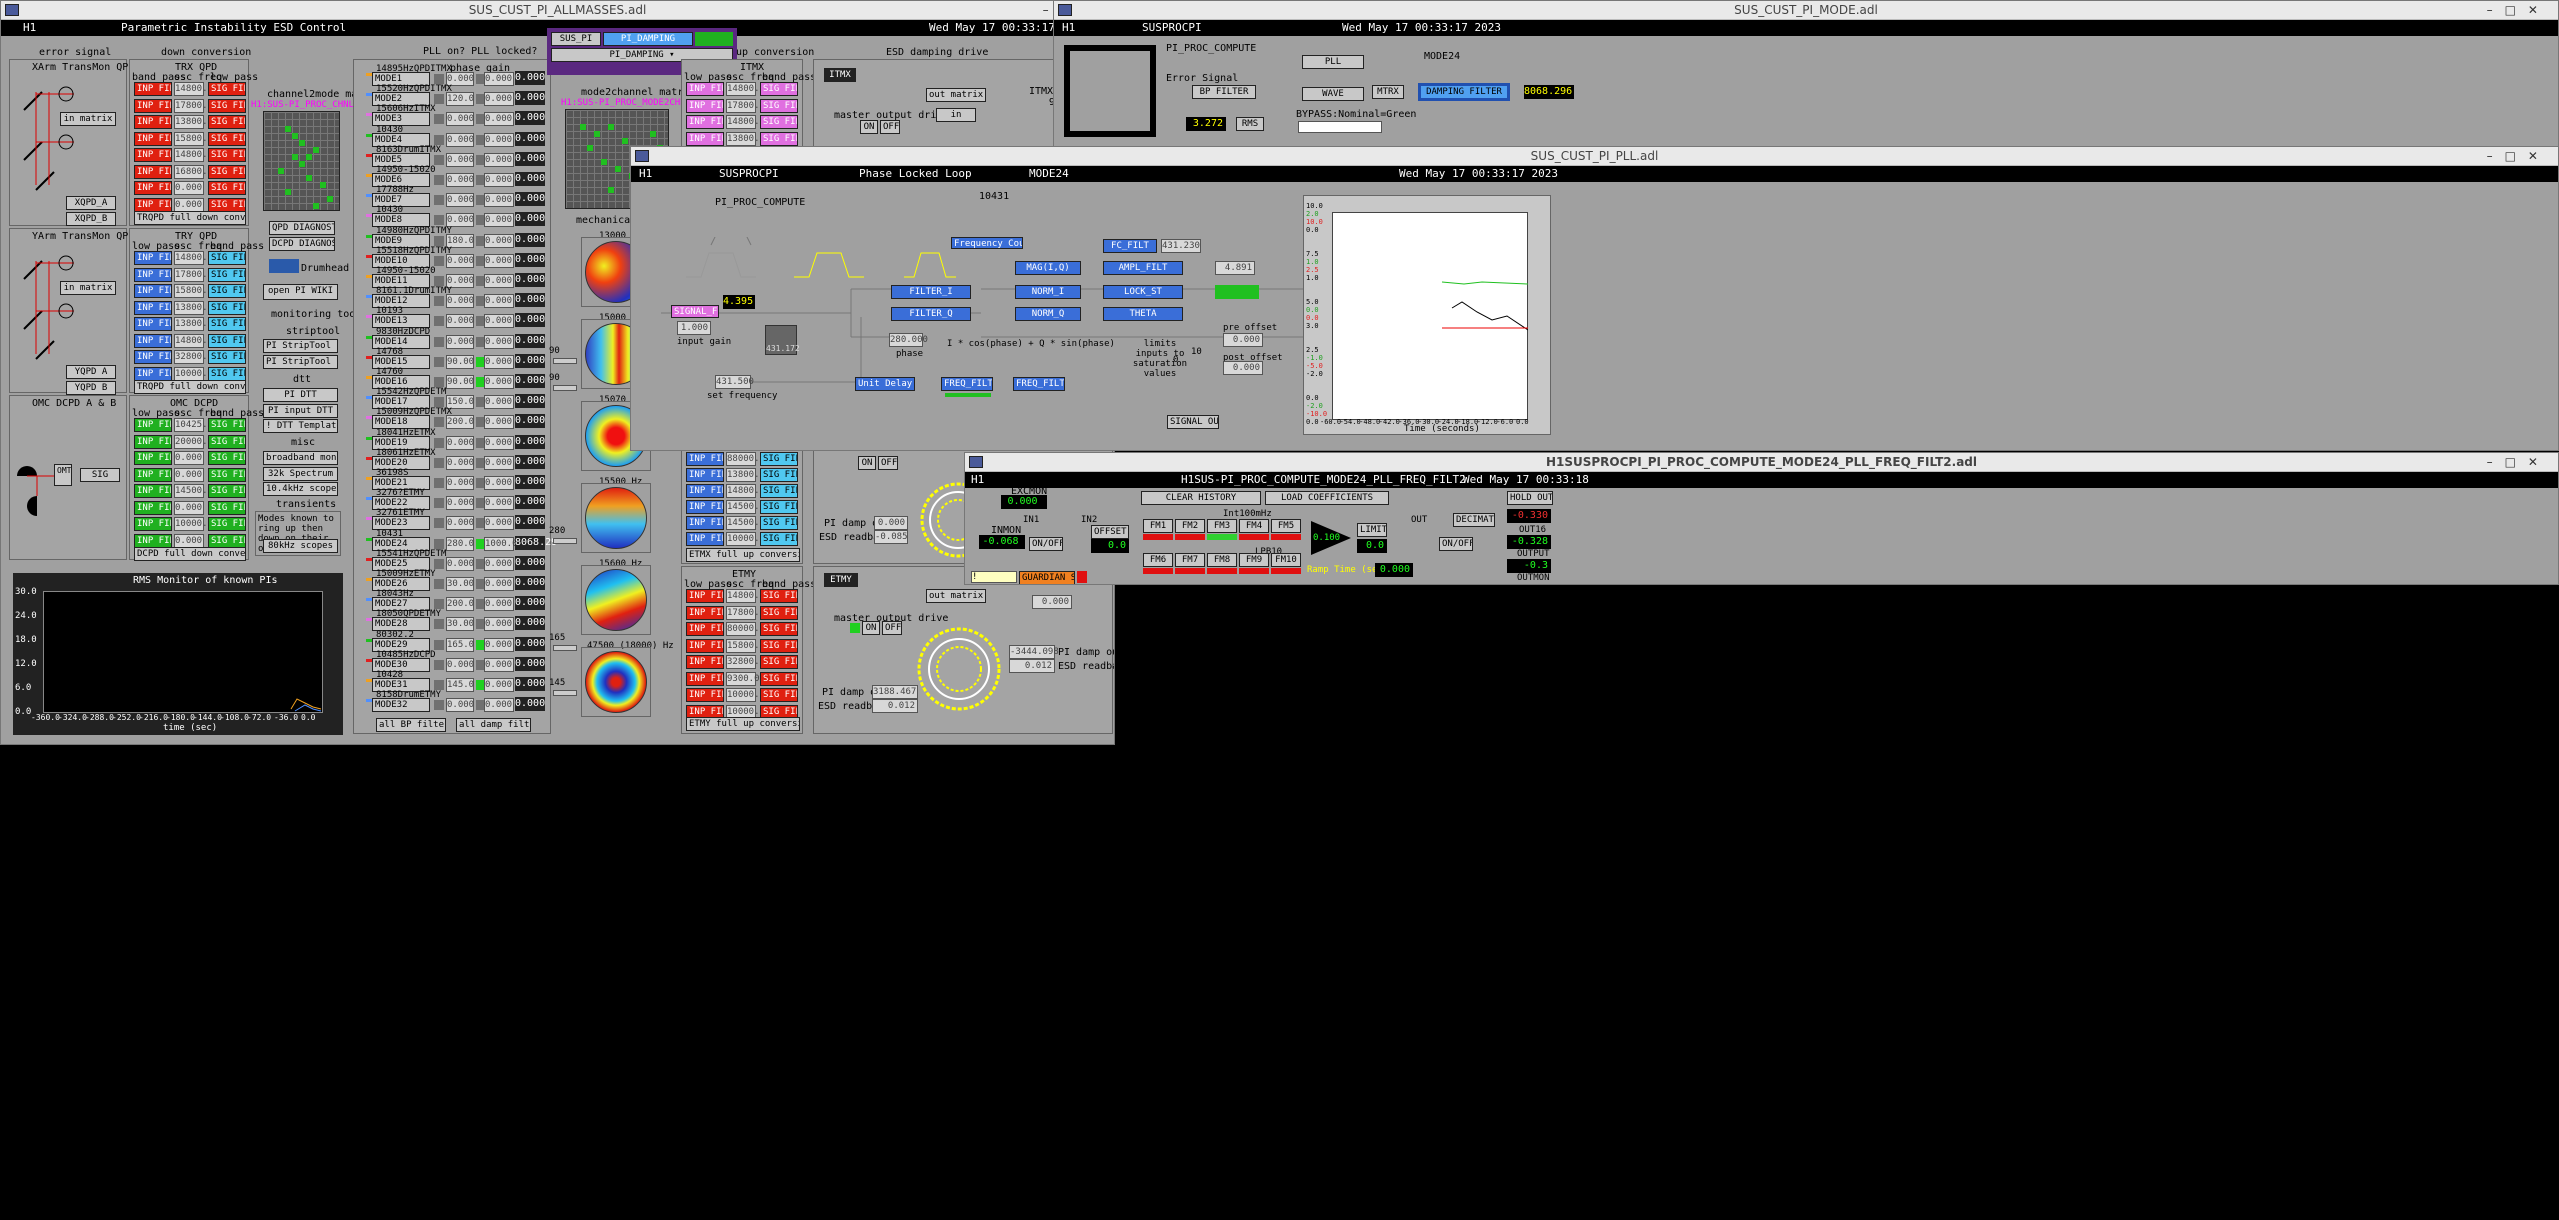  What do you see at coordinates (153, 171) in the screenshot?
I see `trx-left-filt-5: INP FILT` at bounding box center [153, 171].